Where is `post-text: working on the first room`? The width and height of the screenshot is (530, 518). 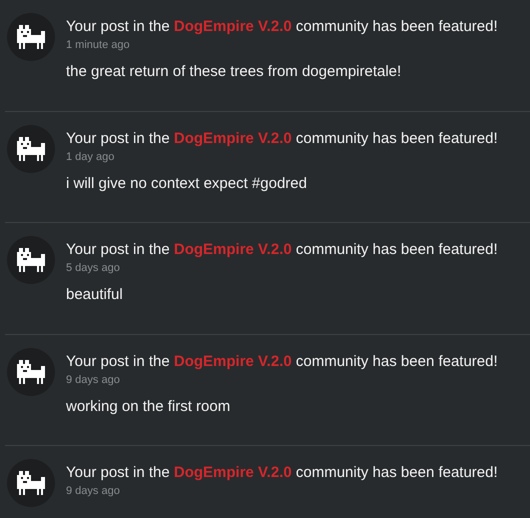
post-text: working on the first room is located at coordinates (149, 406).